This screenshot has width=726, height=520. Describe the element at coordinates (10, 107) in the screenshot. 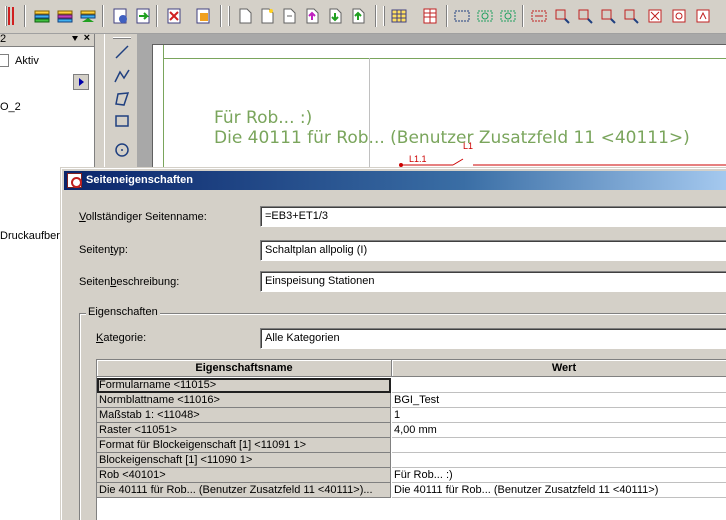

I see `list-item: O_2` at that location.